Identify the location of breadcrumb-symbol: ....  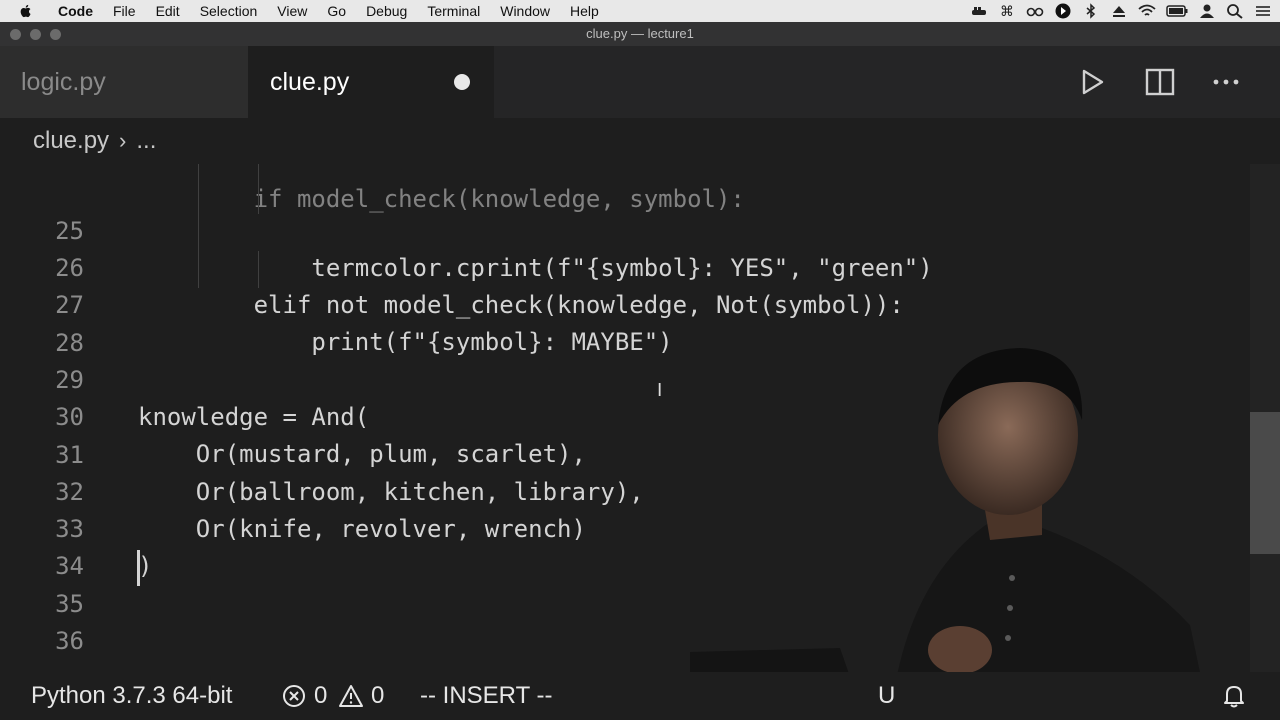
(146, 141).